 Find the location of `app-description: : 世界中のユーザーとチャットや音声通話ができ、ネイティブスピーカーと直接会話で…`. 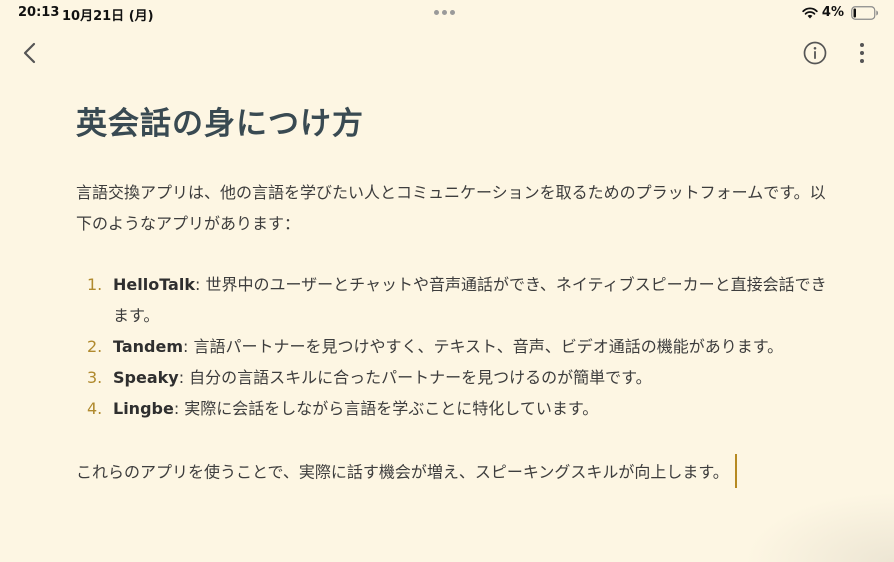

app-description: : 世界中のユーザーとチャットや音声通話ができ、ネイティブスピーカーと直接会話で… is located at coordinates (470, 300).